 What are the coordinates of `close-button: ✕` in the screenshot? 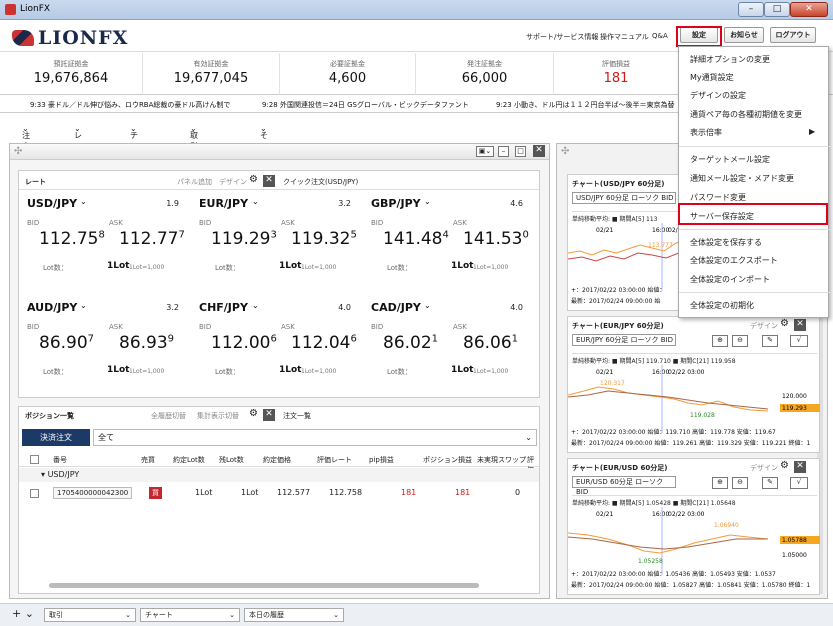 It's located at (809, 9).